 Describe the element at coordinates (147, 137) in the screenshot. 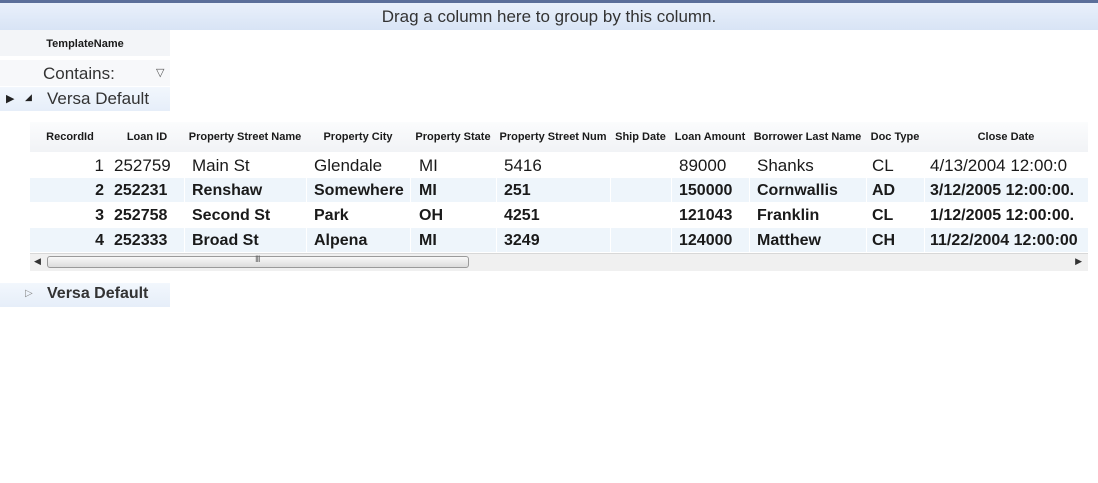

I see `column-header-loan-id: Loan ID` at that location.